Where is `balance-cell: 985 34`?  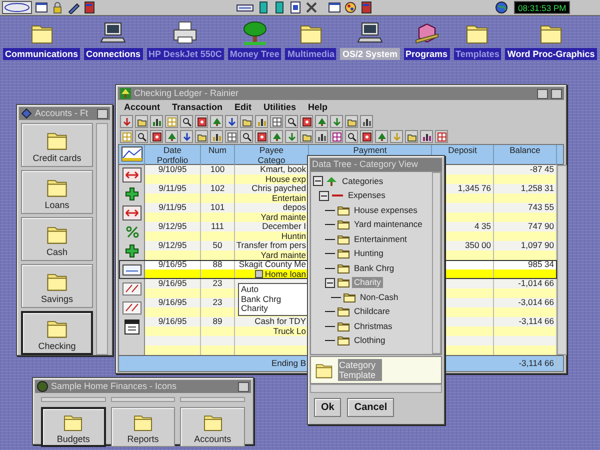 balance-cell: 985 34 is located at coordinates (541, 265).